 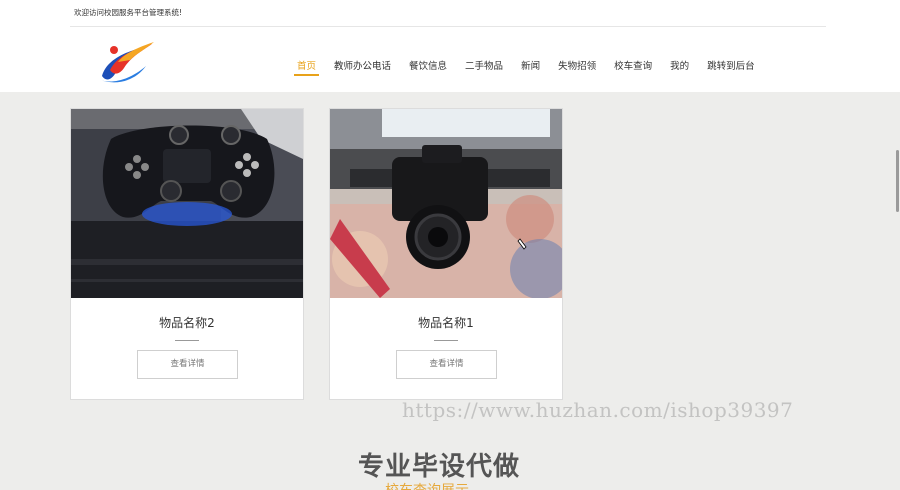 What do you see at coordinates (306, 67) in the screenshot?
I see `nav-item-home: 首页` at bounding box center [306, 67].